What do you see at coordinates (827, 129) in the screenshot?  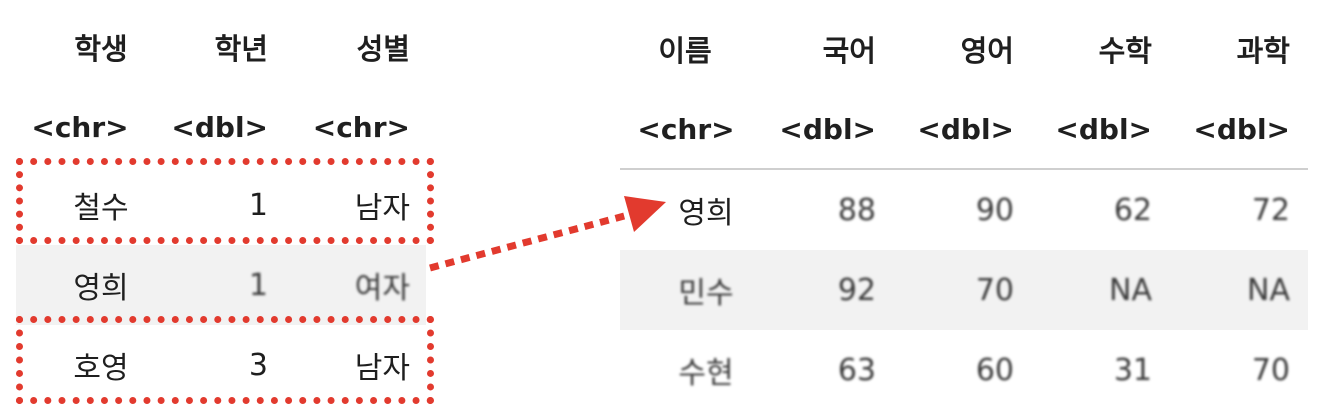 I see `right-type-korean: <dbl>` at bounding box center [827, 129].